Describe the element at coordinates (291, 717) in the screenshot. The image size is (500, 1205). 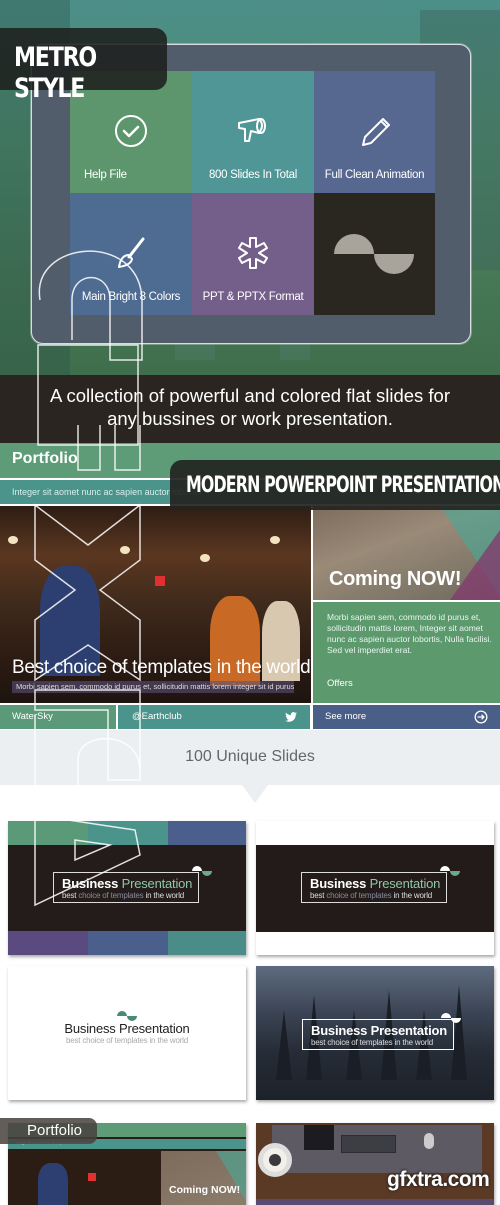
I see `twitter-icon` at that location.